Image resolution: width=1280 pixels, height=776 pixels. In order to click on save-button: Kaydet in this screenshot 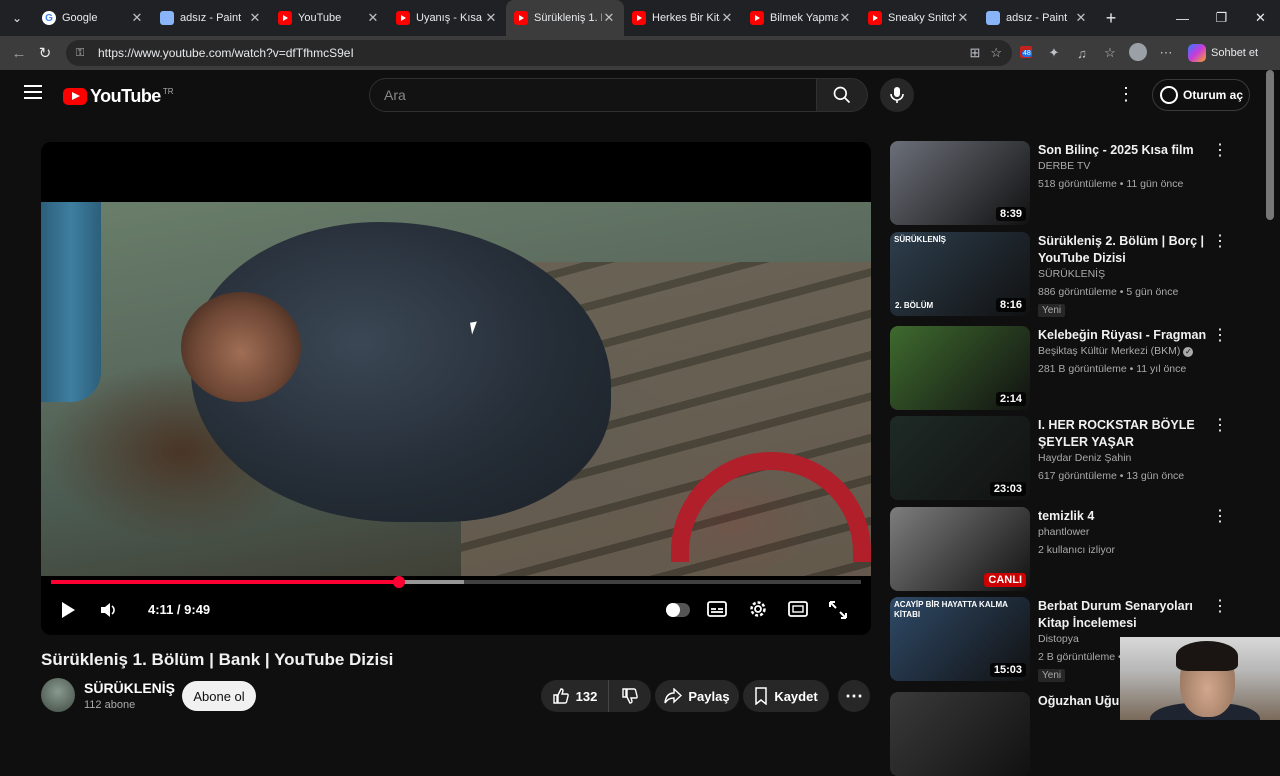, I will do `click(786, 696)`.